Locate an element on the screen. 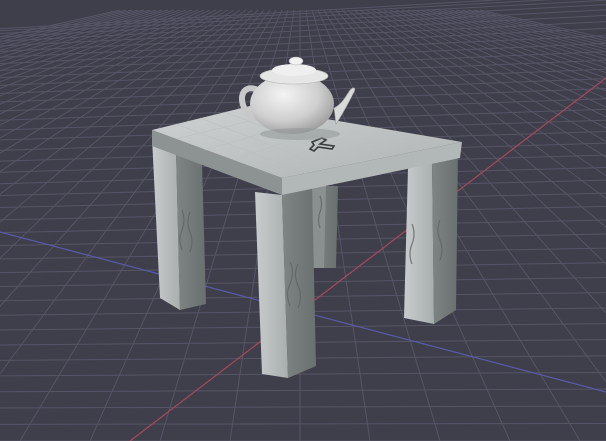 This screenshot has width=606, height=441. teapot-knob is located at coordinates (296, 61).